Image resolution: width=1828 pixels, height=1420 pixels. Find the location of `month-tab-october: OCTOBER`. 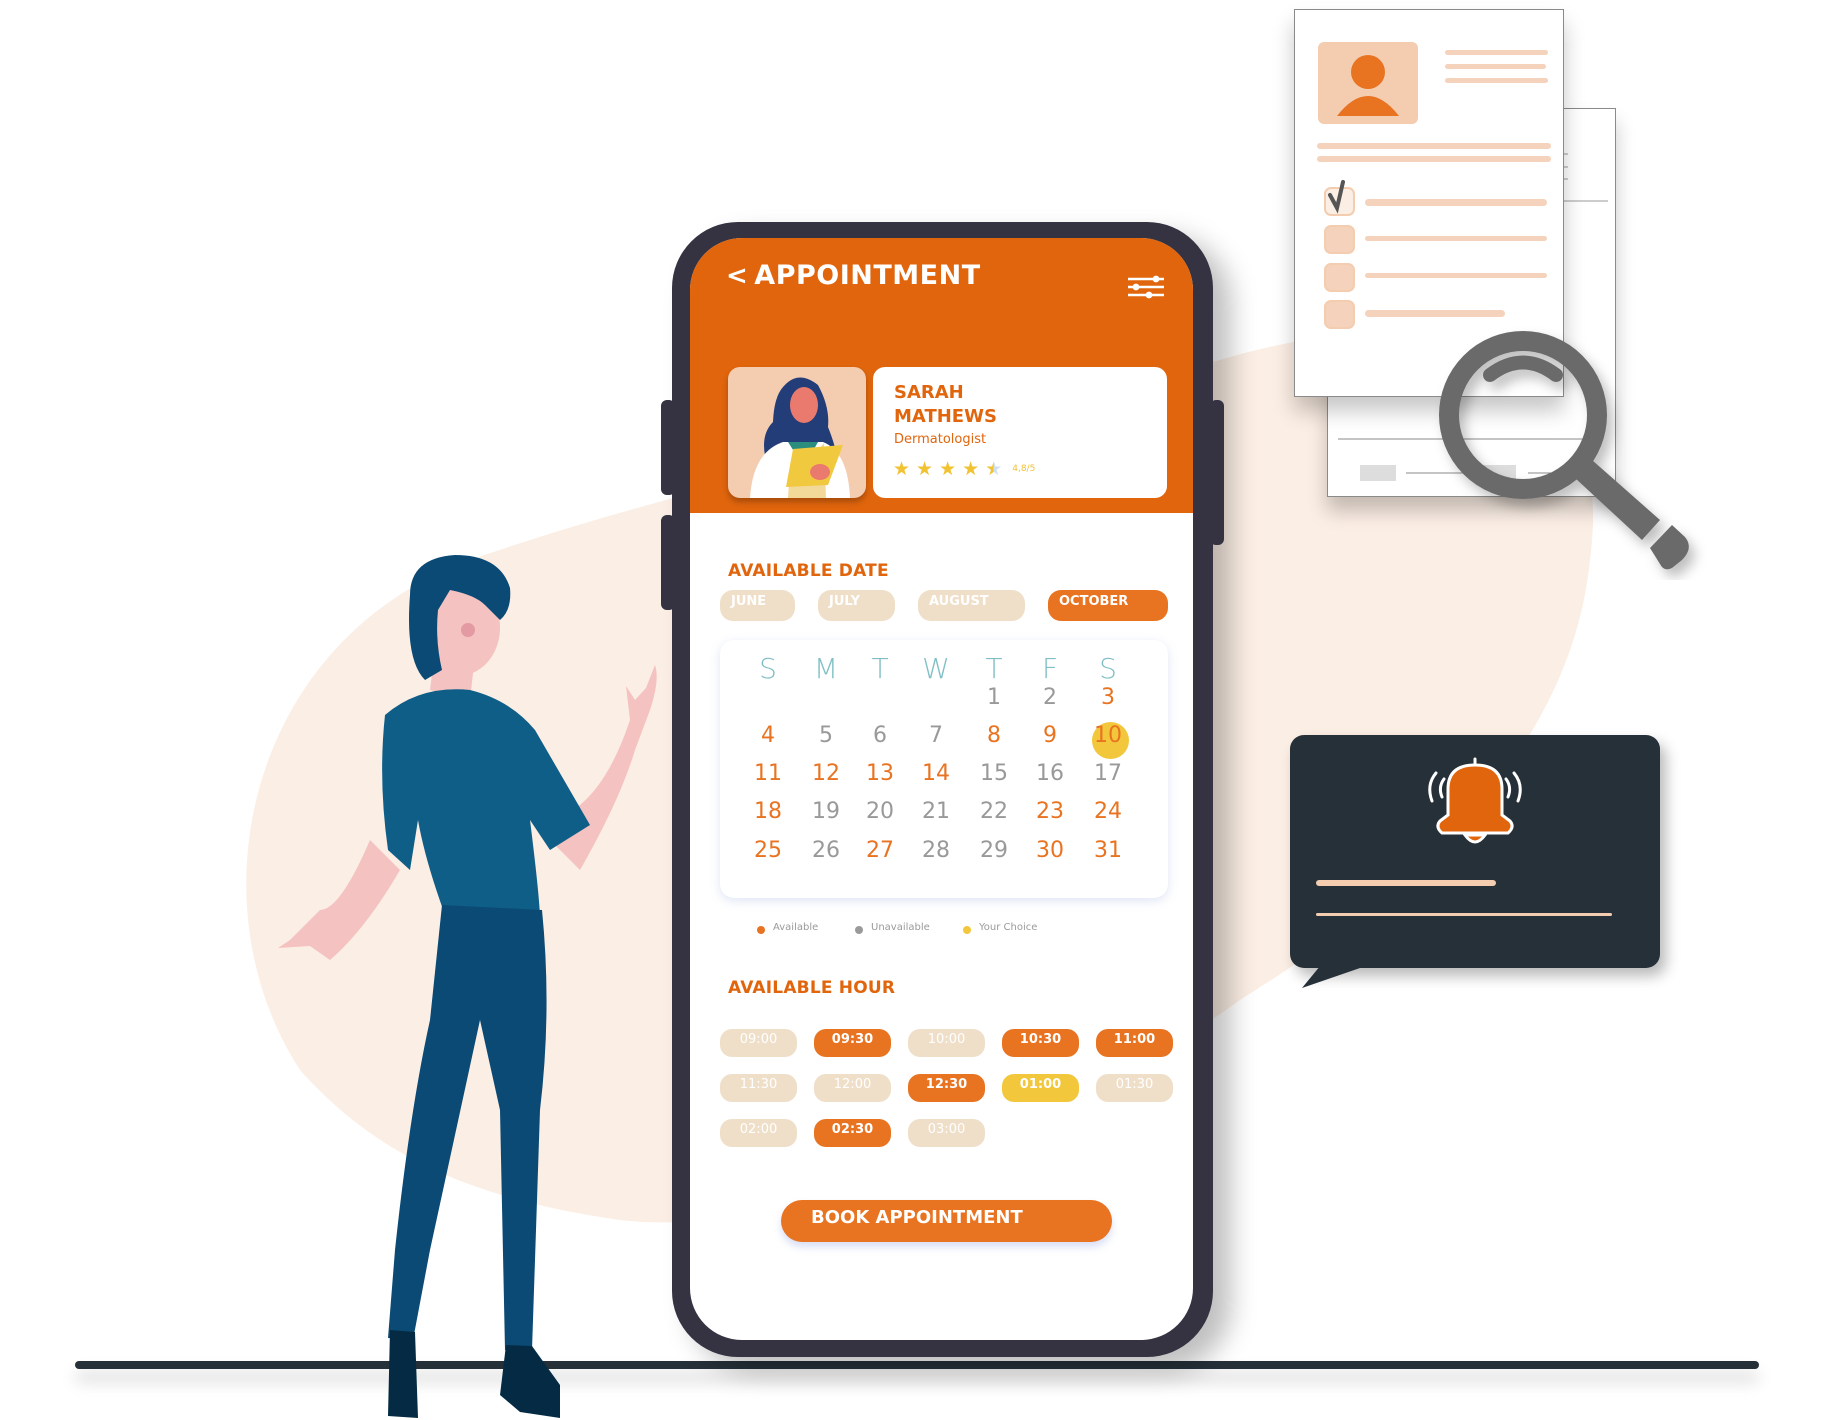

month-tab-october: OCTOBER is located at coordinates (1108, 605).